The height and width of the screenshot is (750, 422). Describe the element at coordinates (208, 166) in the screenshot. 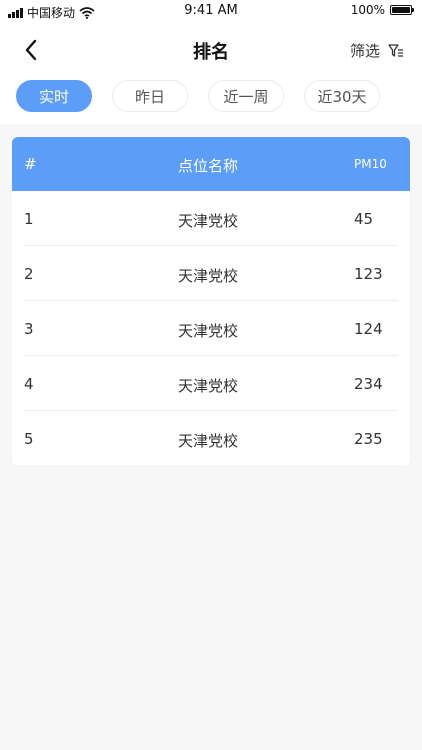

I see `header-name: 点位名称` at that location.